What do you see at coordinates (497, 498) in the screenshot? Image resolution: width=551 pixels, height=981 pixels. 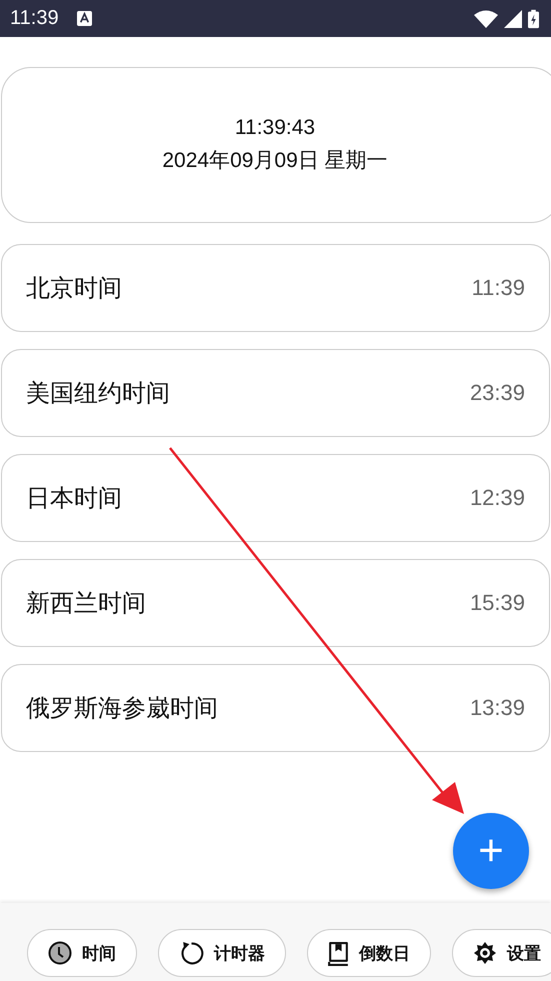 I see `timezone-time: 12:39` at bounding box center [497, 498].